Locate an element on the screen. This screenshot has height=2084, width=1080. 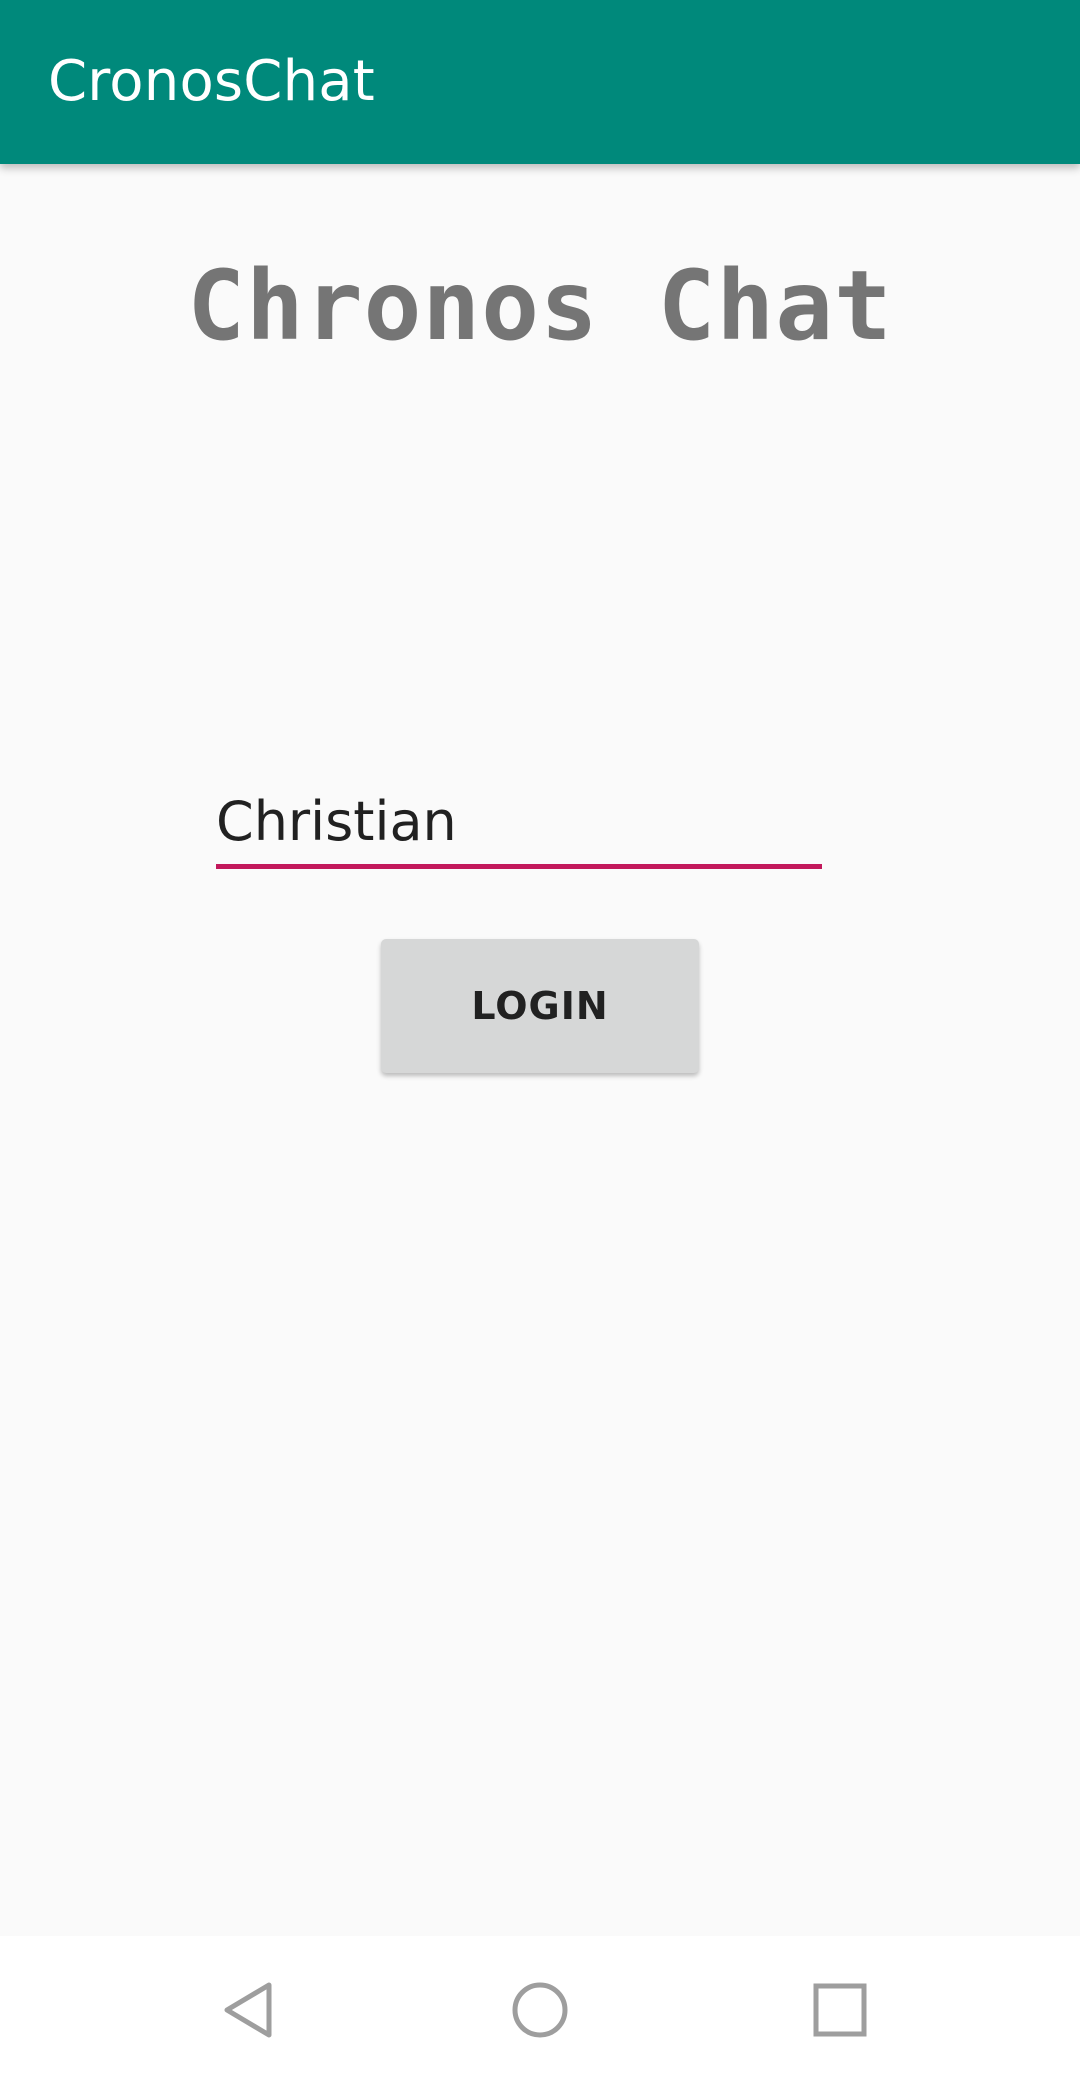
nav-home-button is located at coordinates (540, 2010).